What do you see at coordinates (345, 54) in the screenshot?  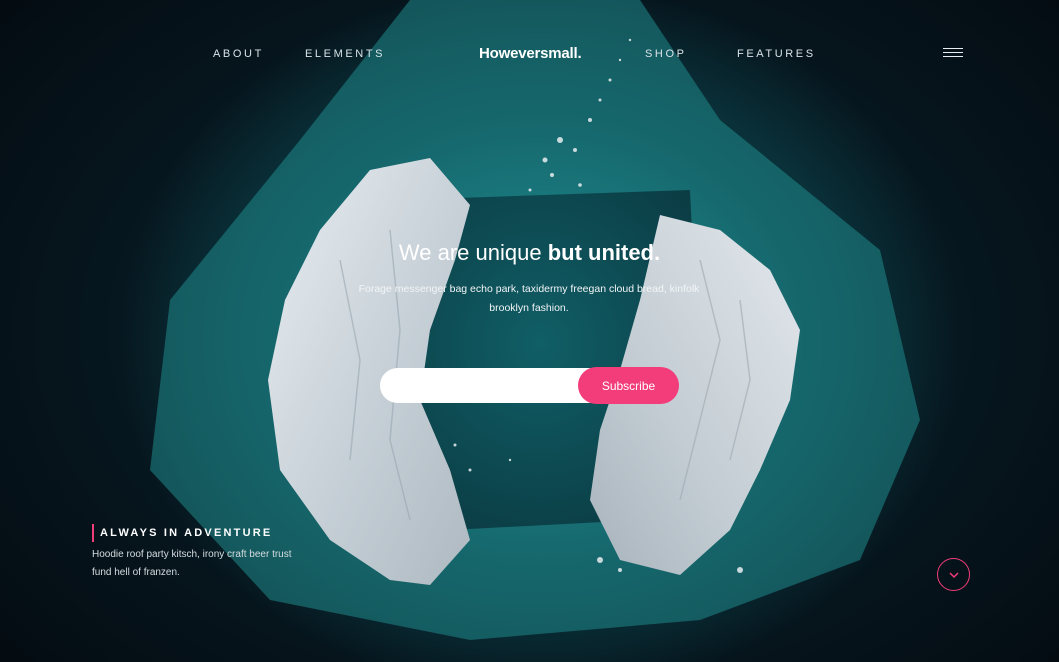 I see `nav-link-elements: ELEMENTS` at bounding box center [345, 54].